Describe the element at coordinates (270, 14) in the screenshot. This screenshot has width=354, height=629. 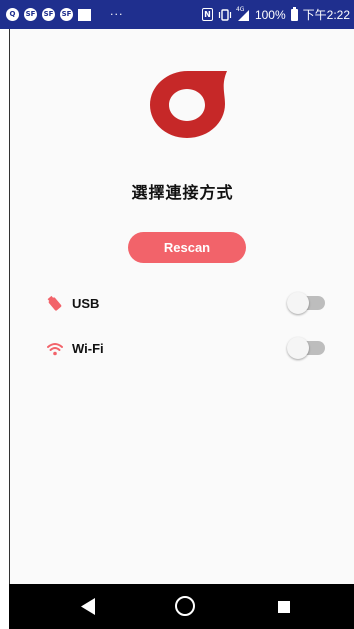
I see `battery-percent: 100%` at that location.